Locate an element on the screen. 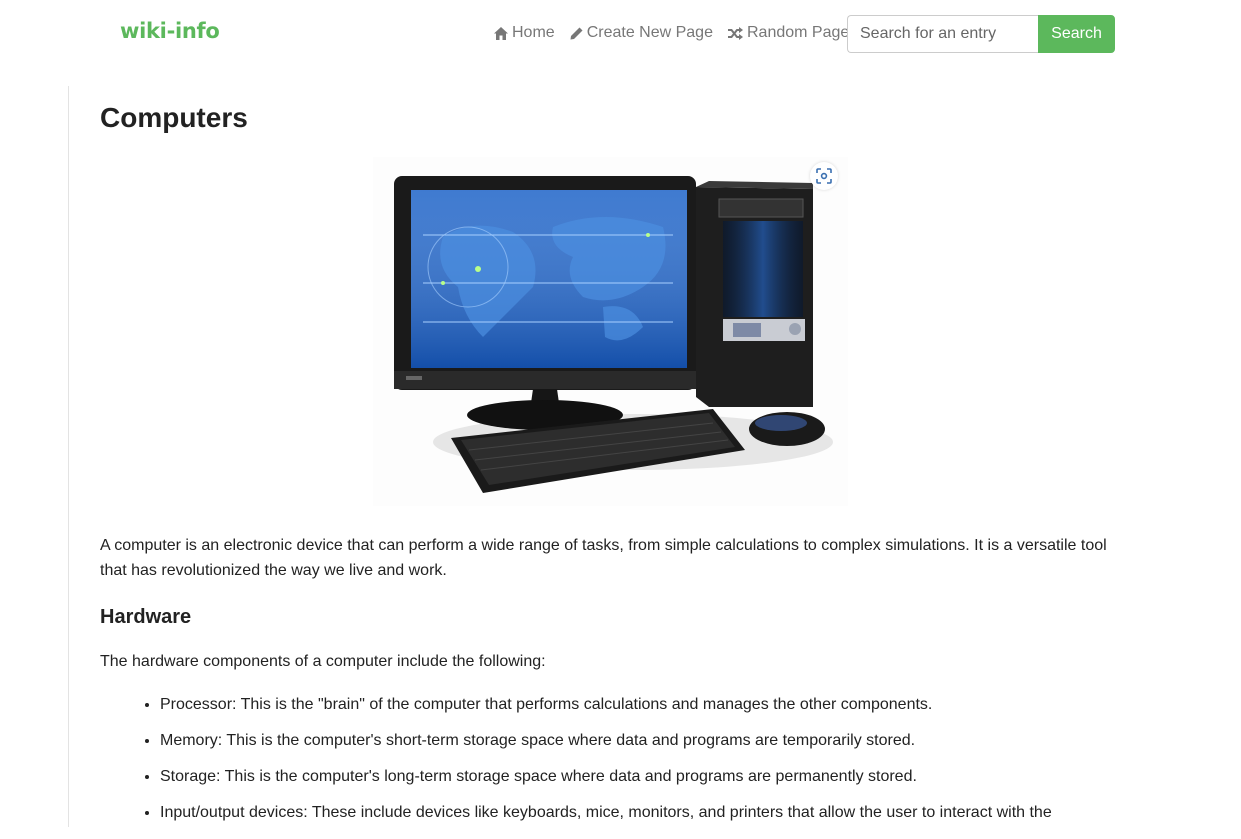  search-form: Search is located at coordinates (981, 34).